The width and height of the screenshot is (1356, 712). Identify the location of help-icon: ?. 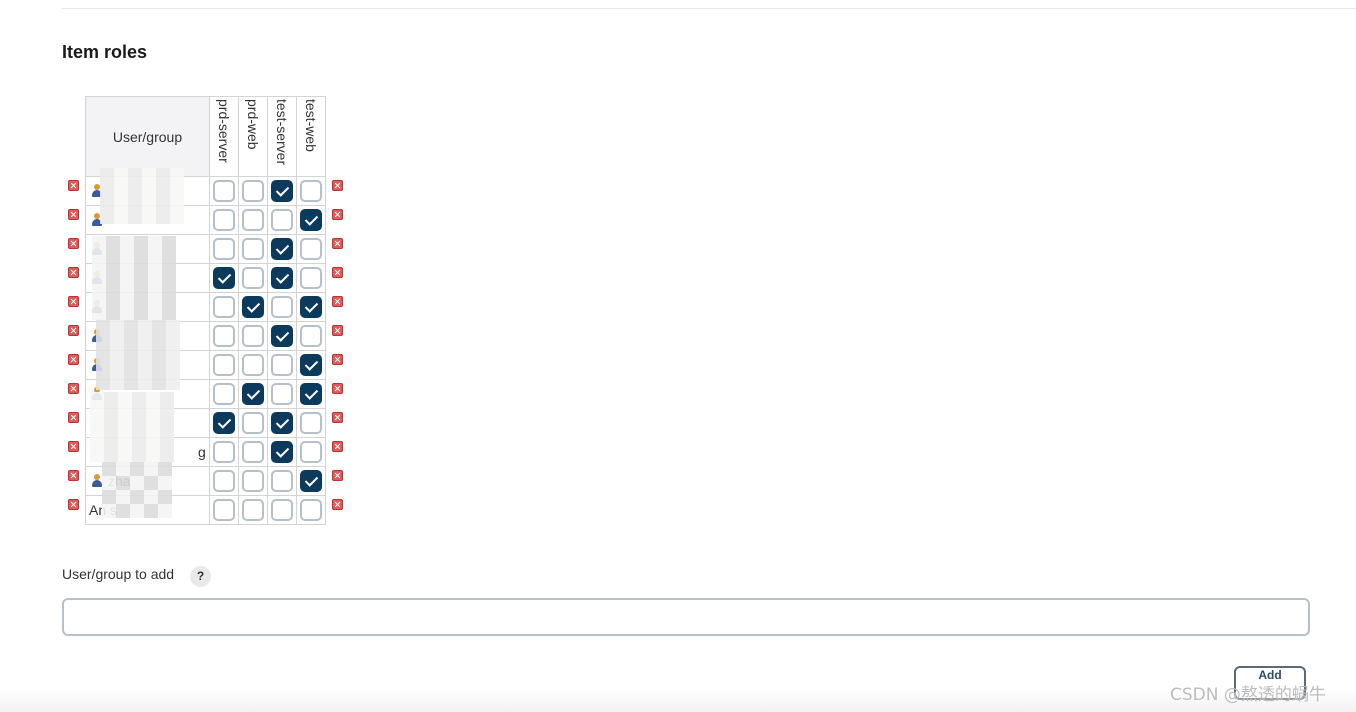
(200, 576).